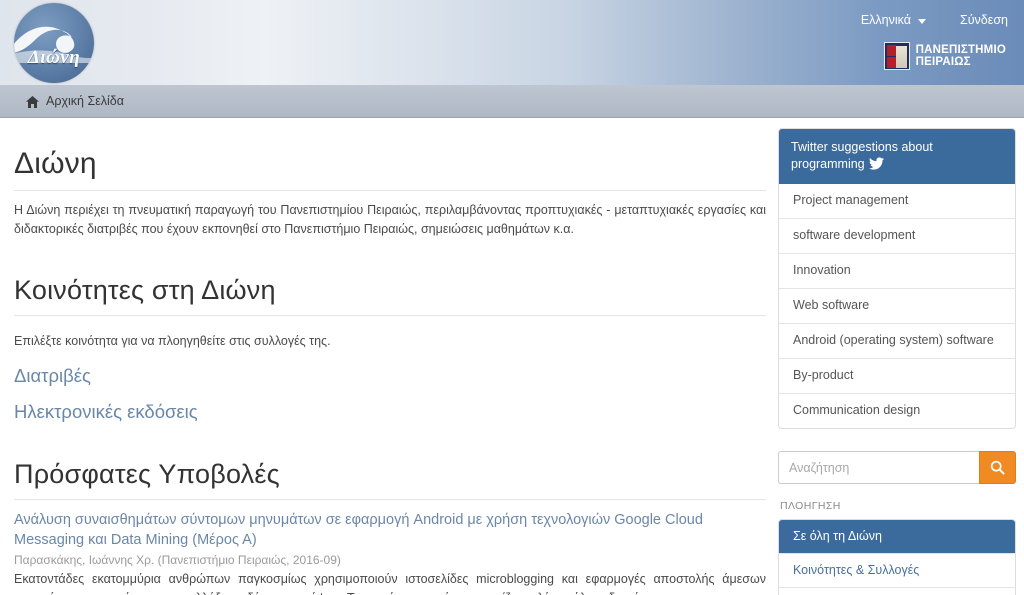 The width and height of the screenshot is (1024, 595). Describe the element at coordinates (390, 169) in the screenshot. I see `page-title: Διώνη` at that location.